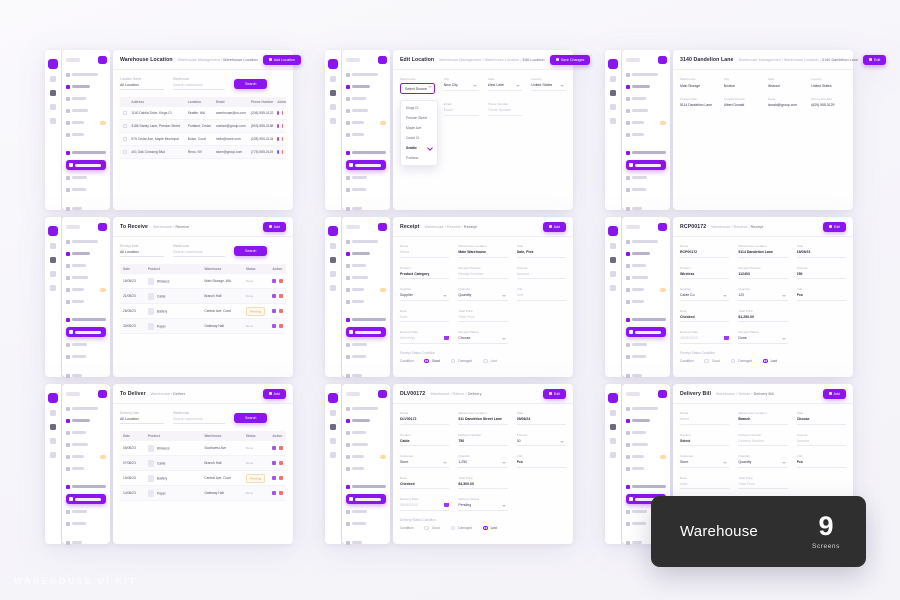 Image resolution: width=900 pixels, height=600 pixels. What do you see at coordinates (705, 254) in the screenshot?
I see `field-value: RCP00172` at bounding box center [705, 254].